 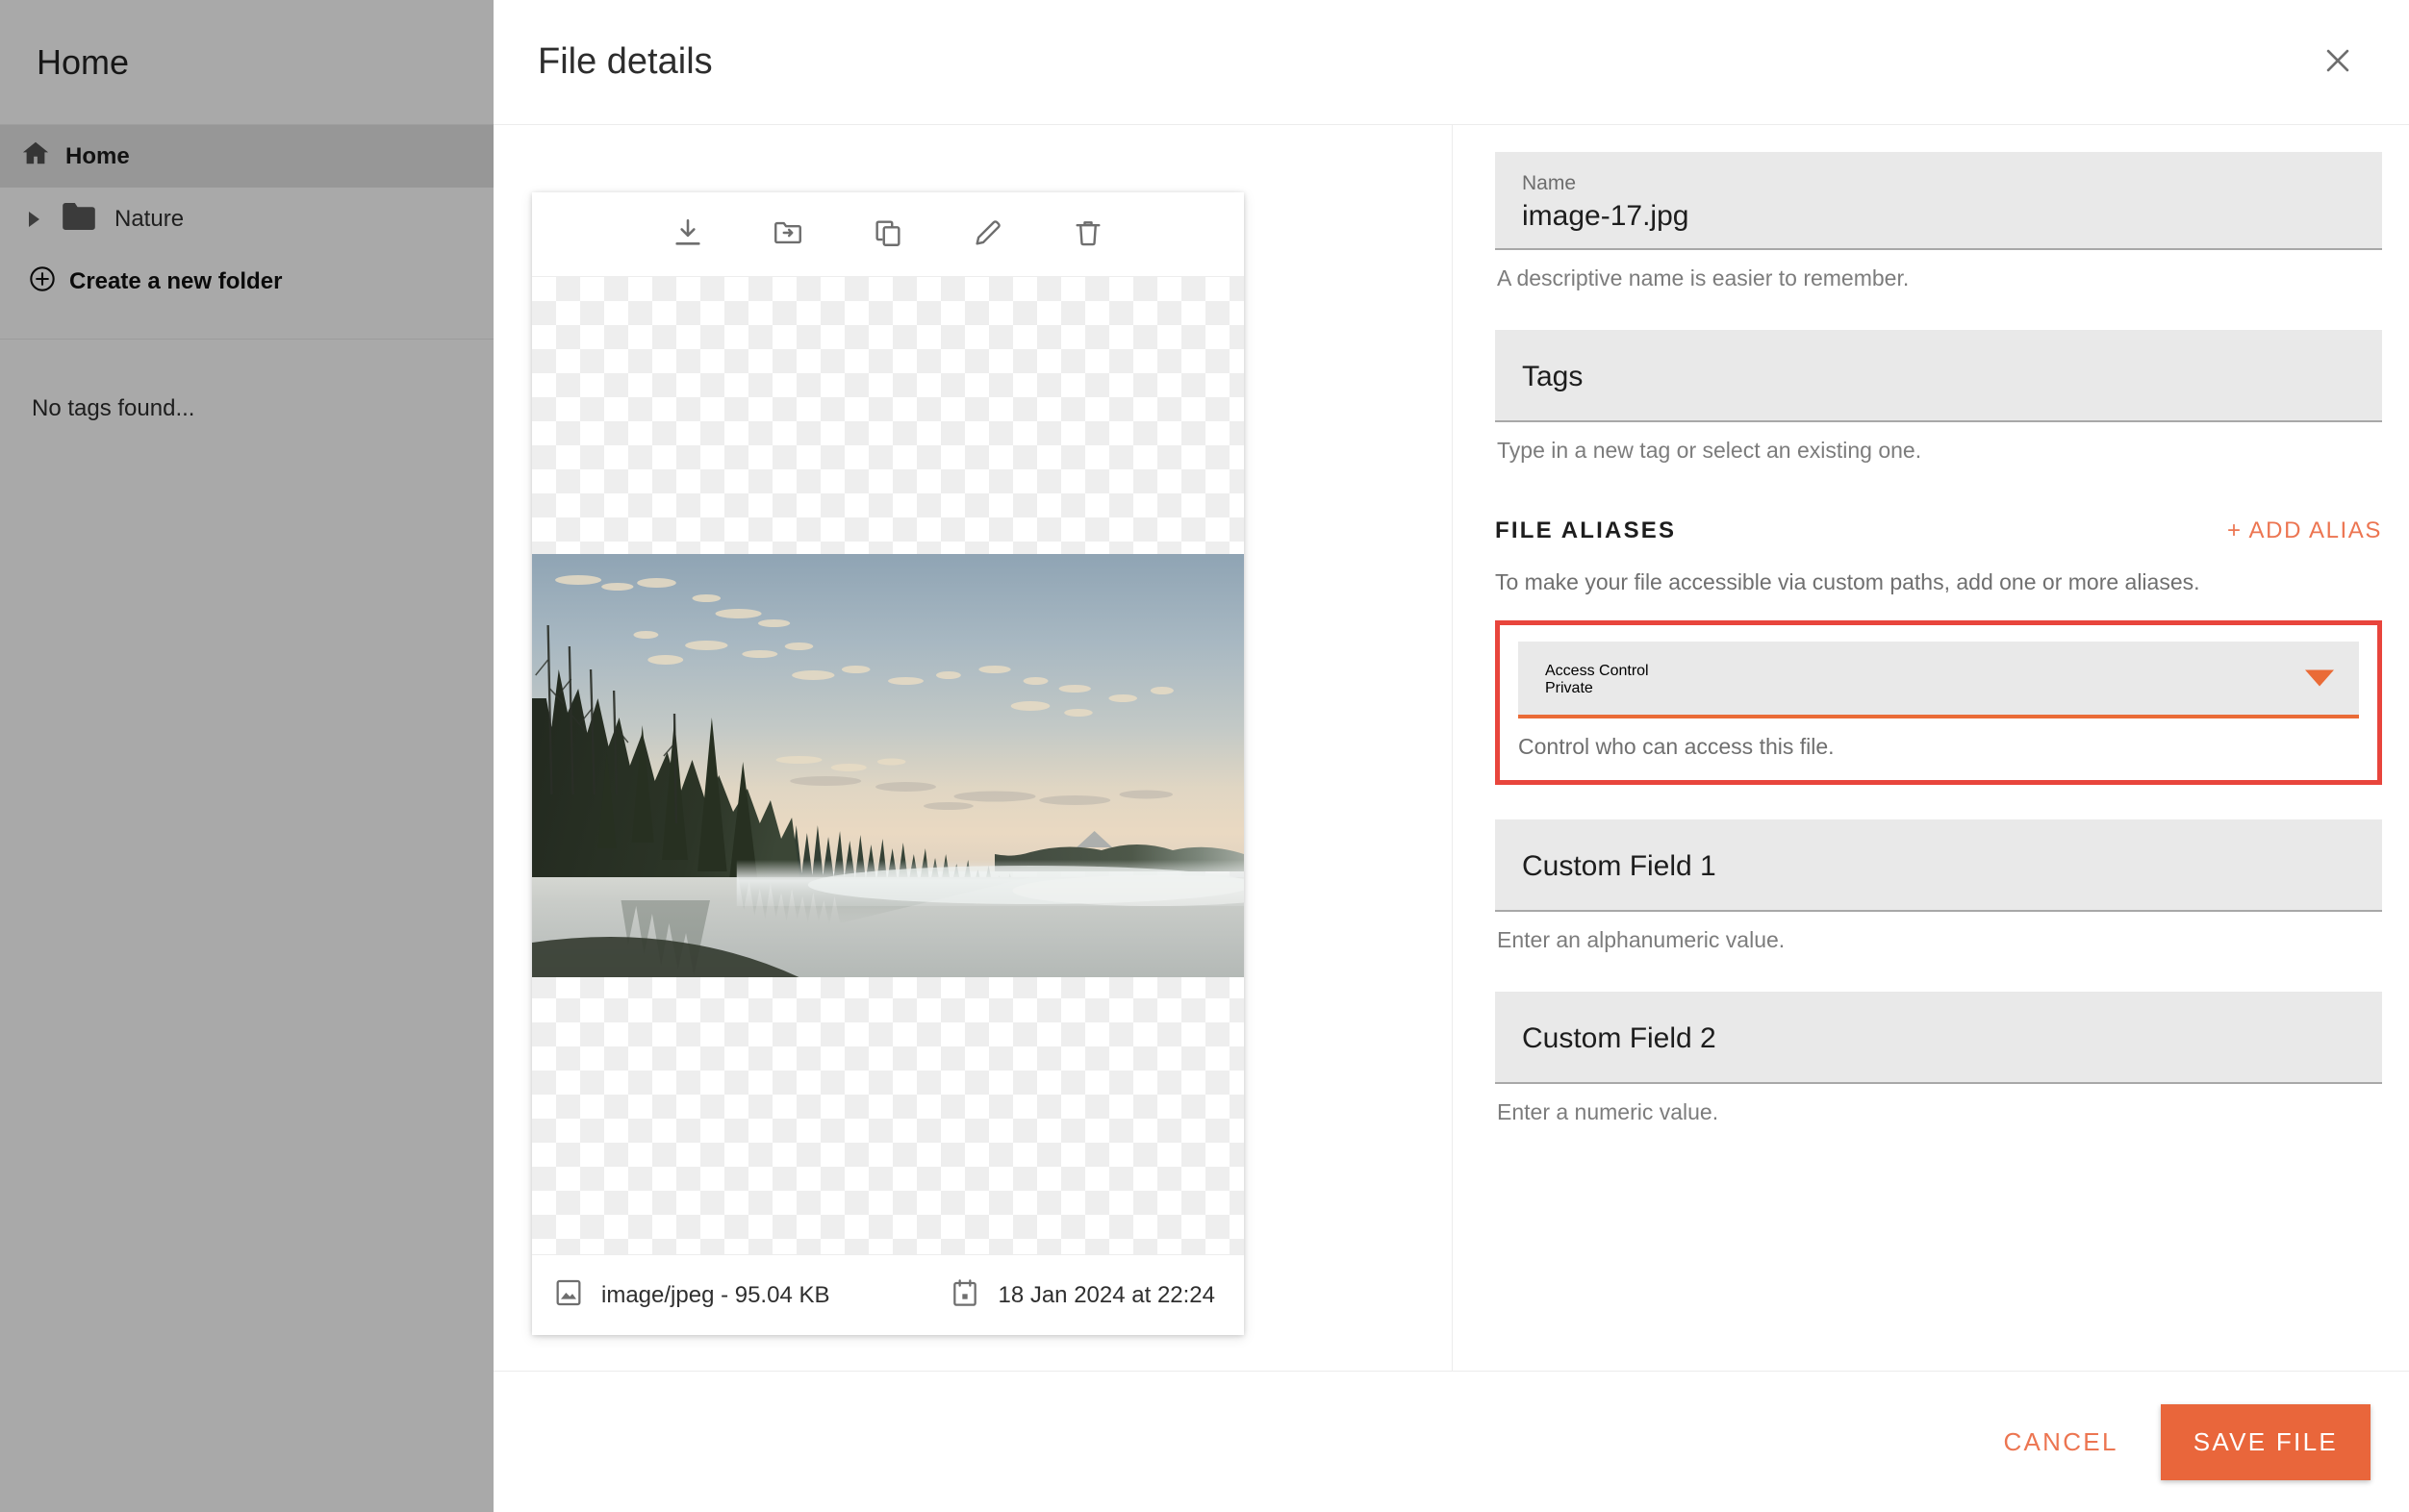 I want to click on copy-button, so click(x=888, y=235).